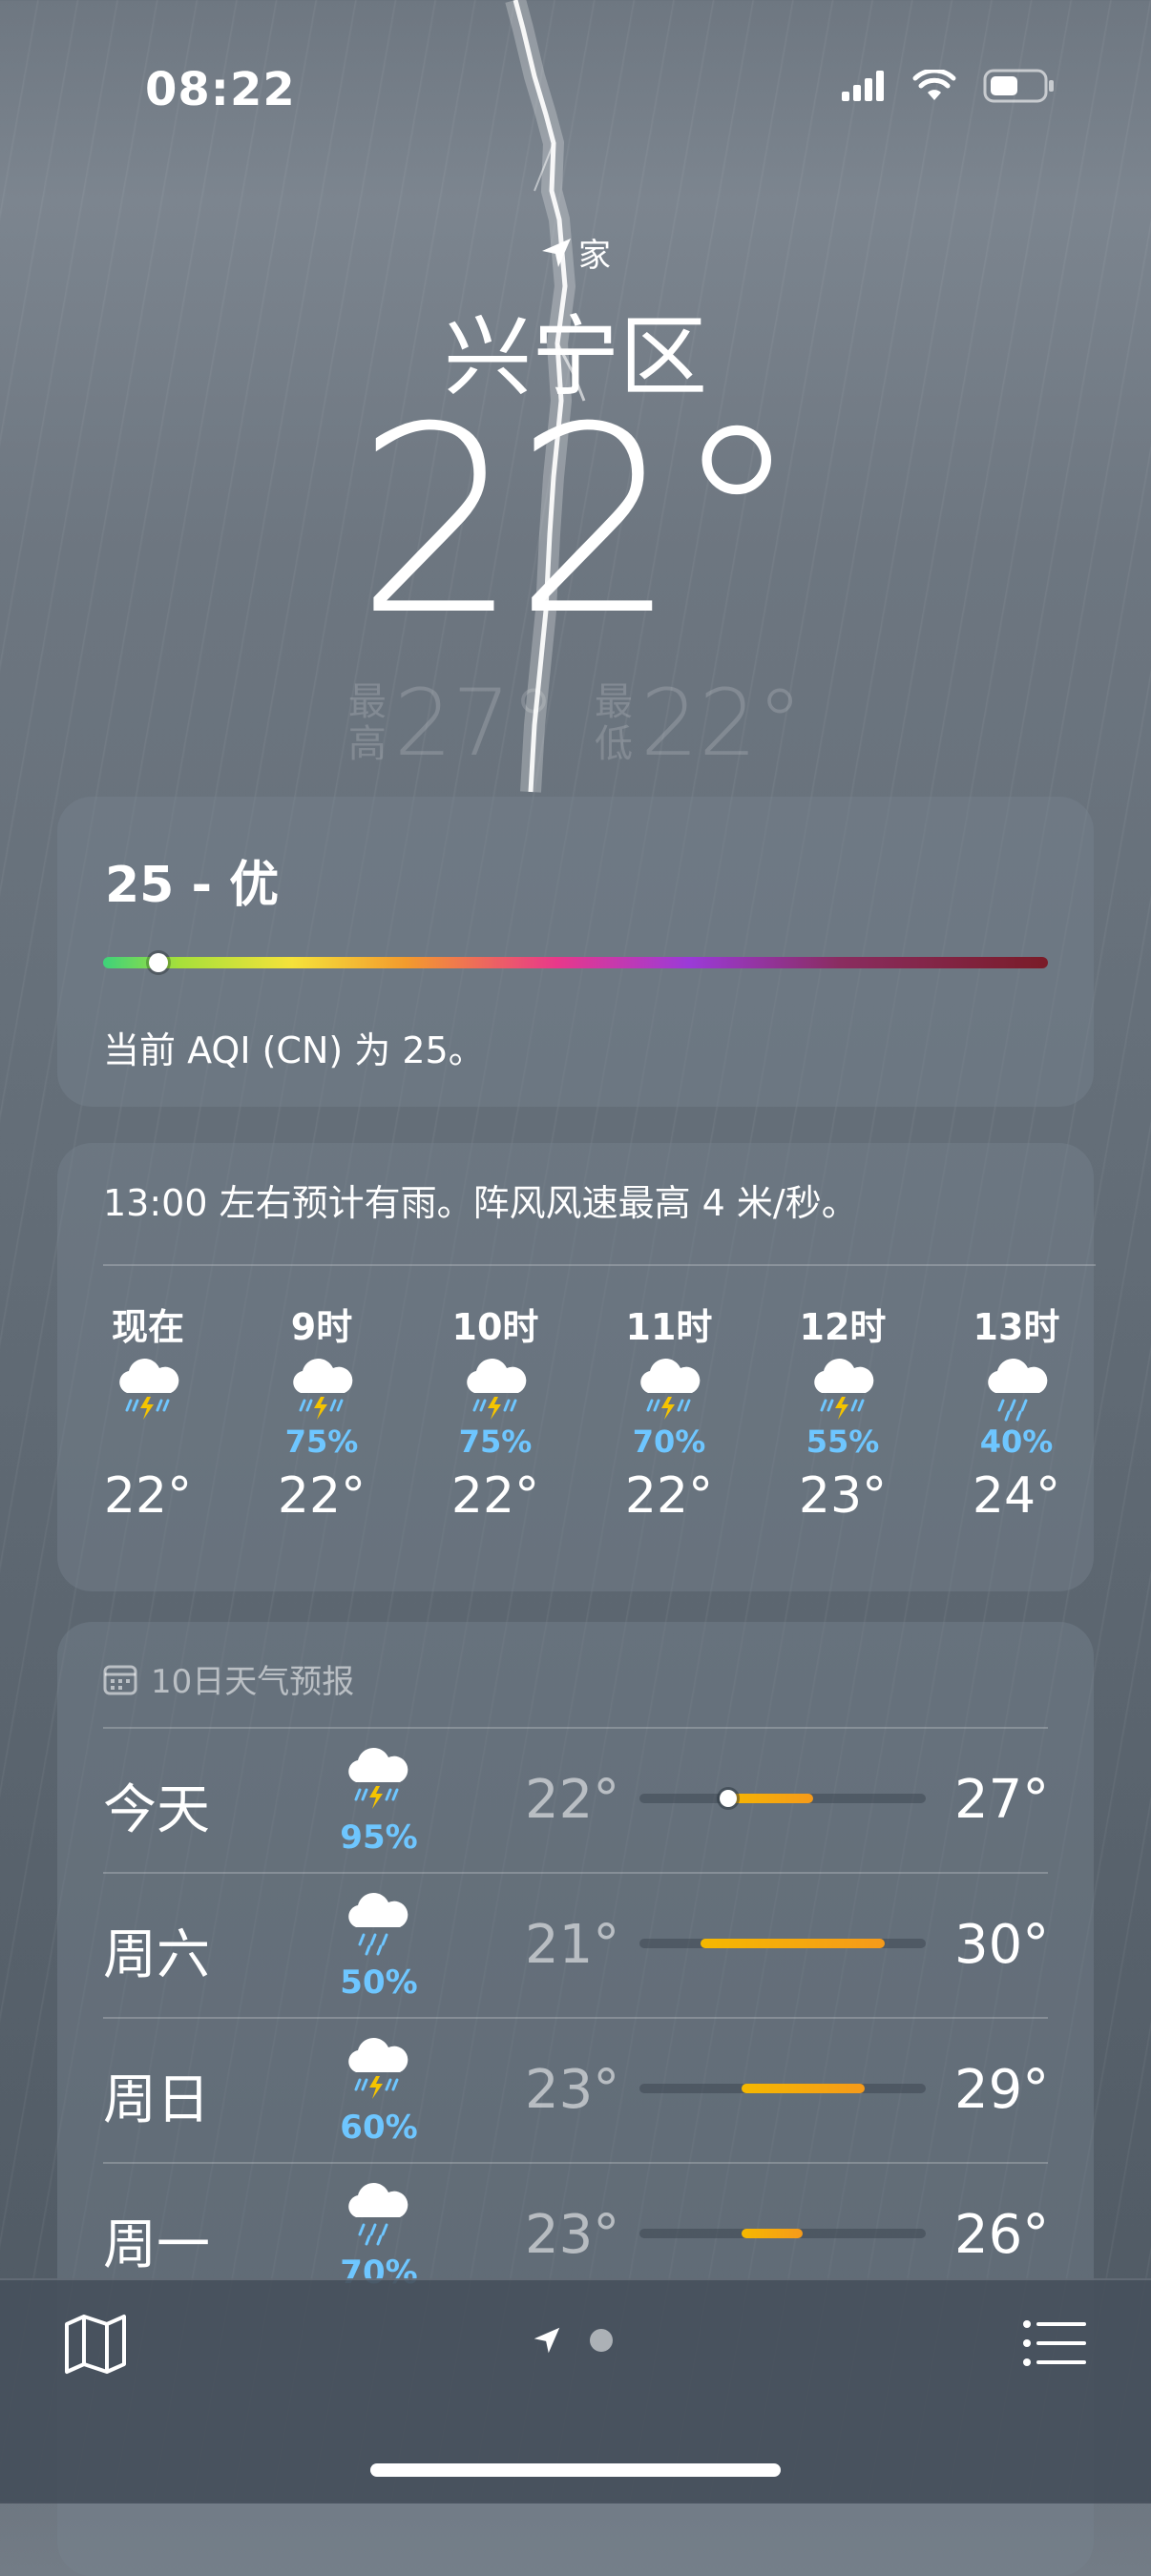 This screenshot has height=2576, width=1151. I want to click on hour-temp: 24°, so click(1016, 1496).